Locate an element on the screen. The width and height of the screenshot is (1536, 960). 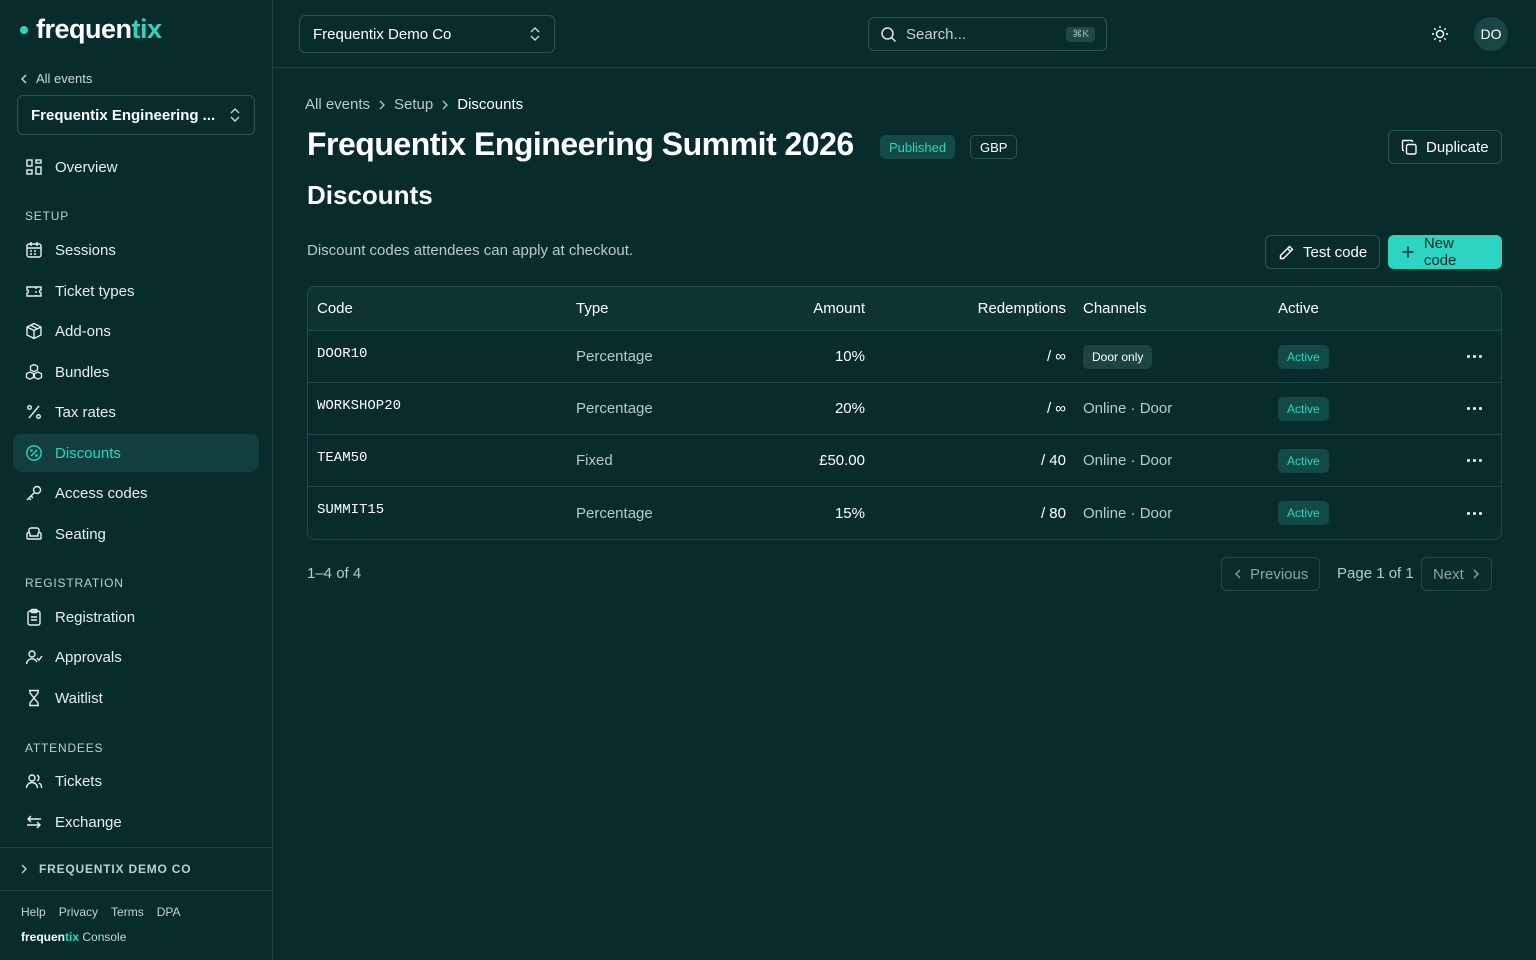
test-code-button-label: Test code is located at coordinates (1335, 252).